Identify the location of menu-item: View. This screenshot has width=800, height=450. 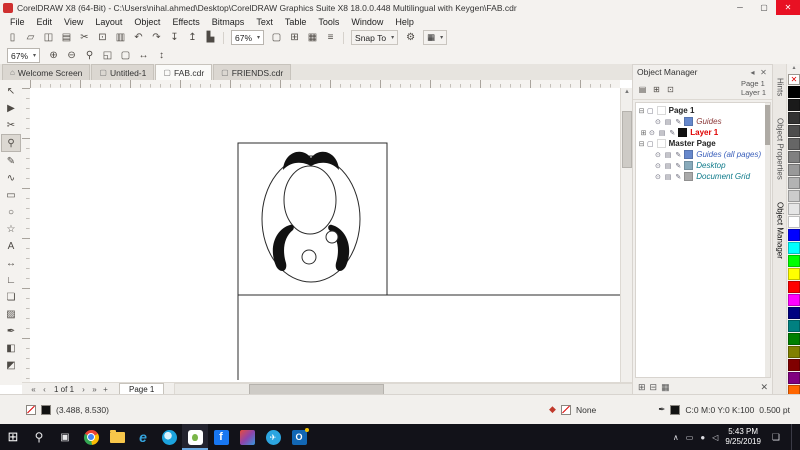
(73, 22).